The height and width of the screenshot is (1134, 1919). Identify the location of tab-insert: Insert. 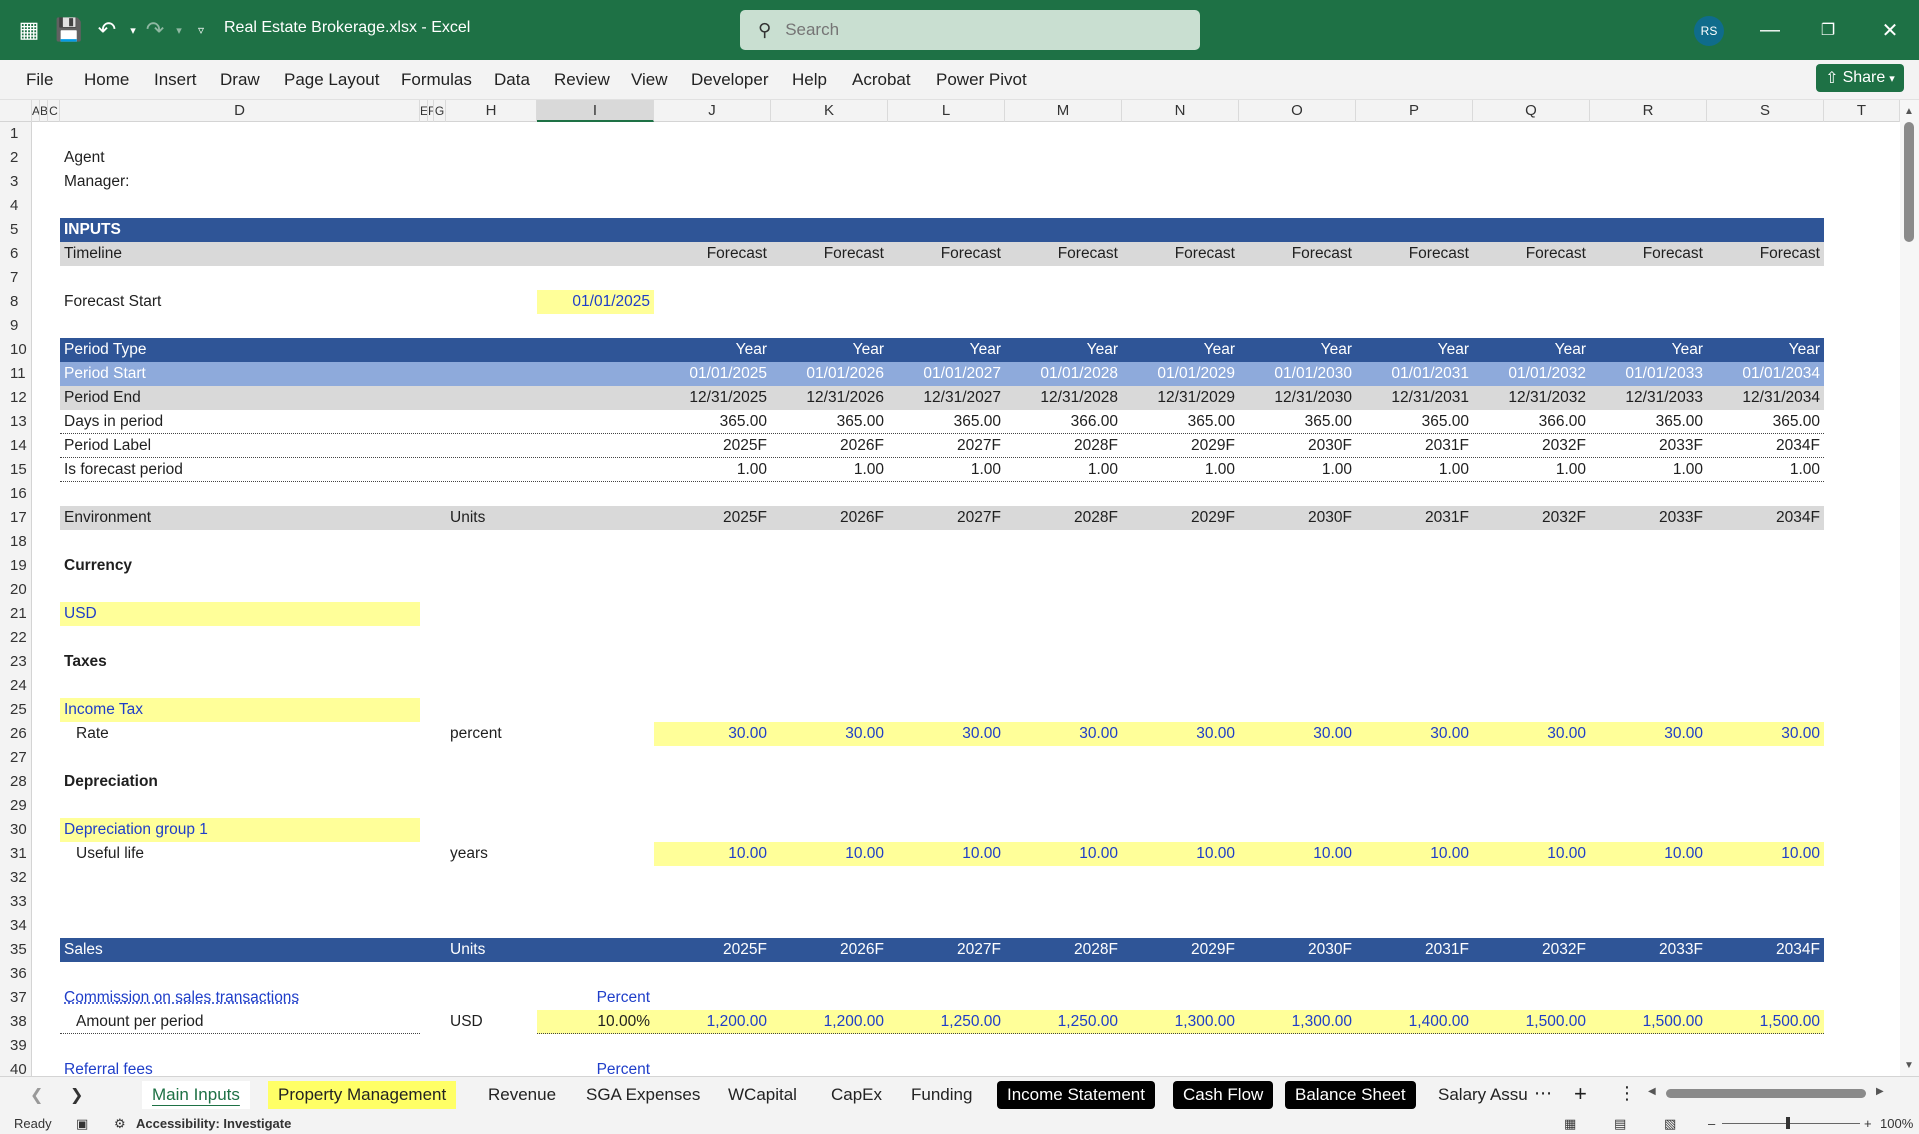
(175, 80).